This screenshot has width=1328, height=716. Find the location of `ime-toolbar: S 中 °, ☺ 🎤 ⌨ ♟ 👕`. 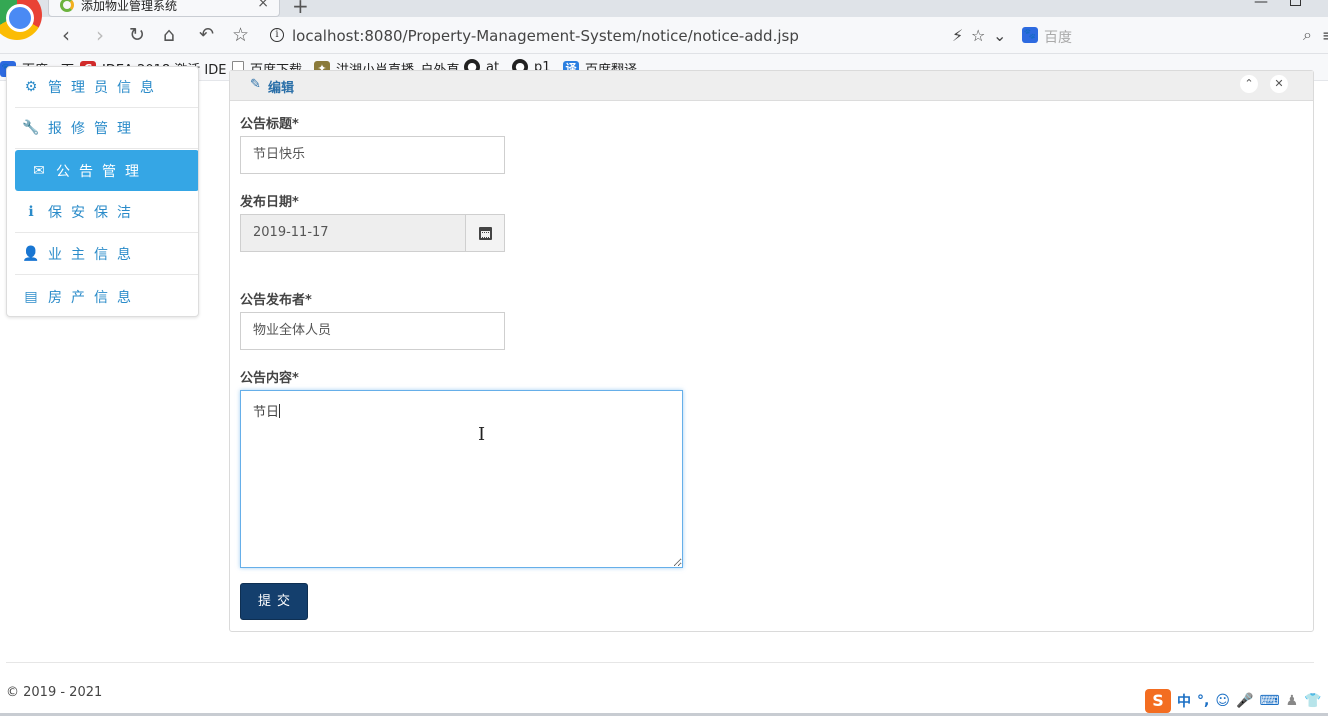

ime-toolbar: S 中 °, ☺ 🎤 ⌨ ♟ 👕 is located at coordinates (1233, 701).